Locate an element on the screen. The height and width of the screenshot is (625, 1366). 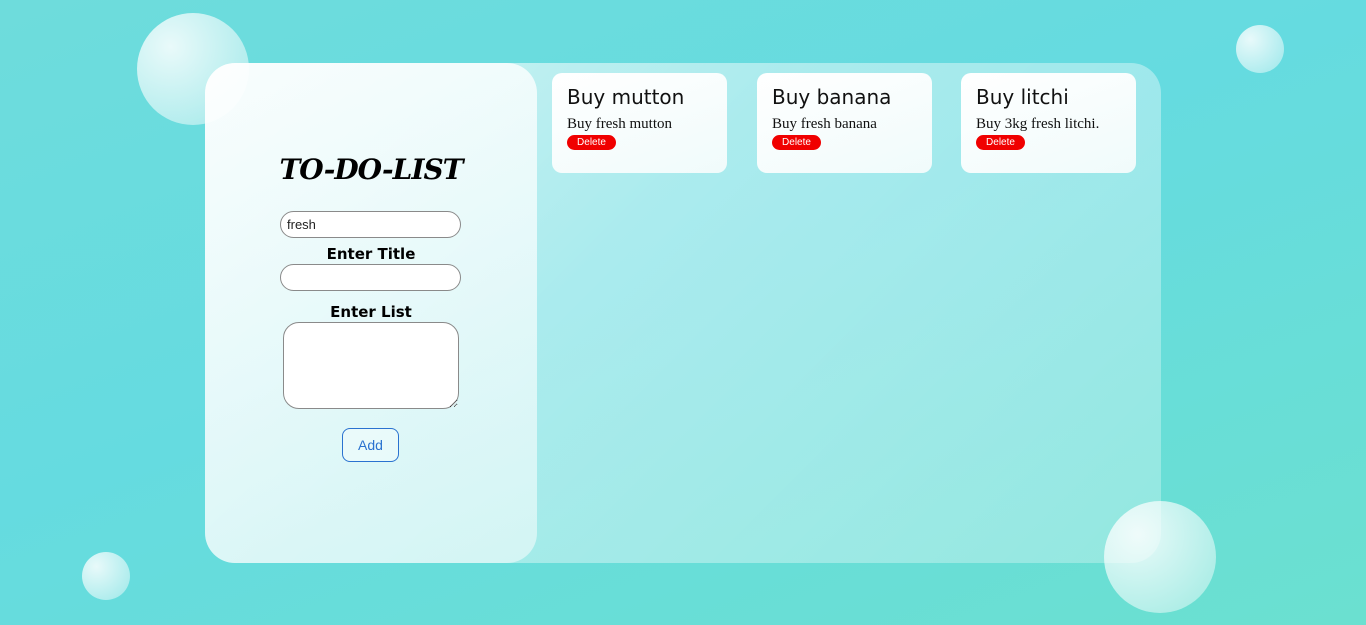
title-input is located at coordinates (370, 277).